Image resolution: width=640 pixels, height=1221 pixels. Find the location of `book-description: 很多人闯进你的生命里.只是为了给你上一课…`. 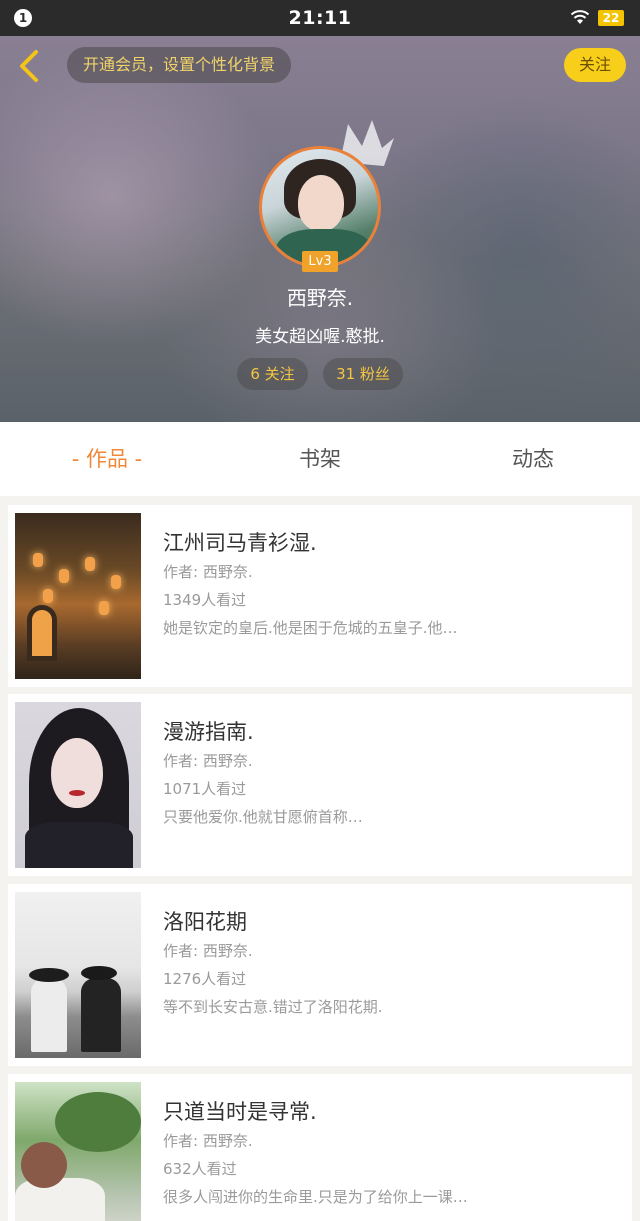

book-description: 很多人闯进你的生命里.只是为了给你上一课… is located at coordinates (315, 1197).